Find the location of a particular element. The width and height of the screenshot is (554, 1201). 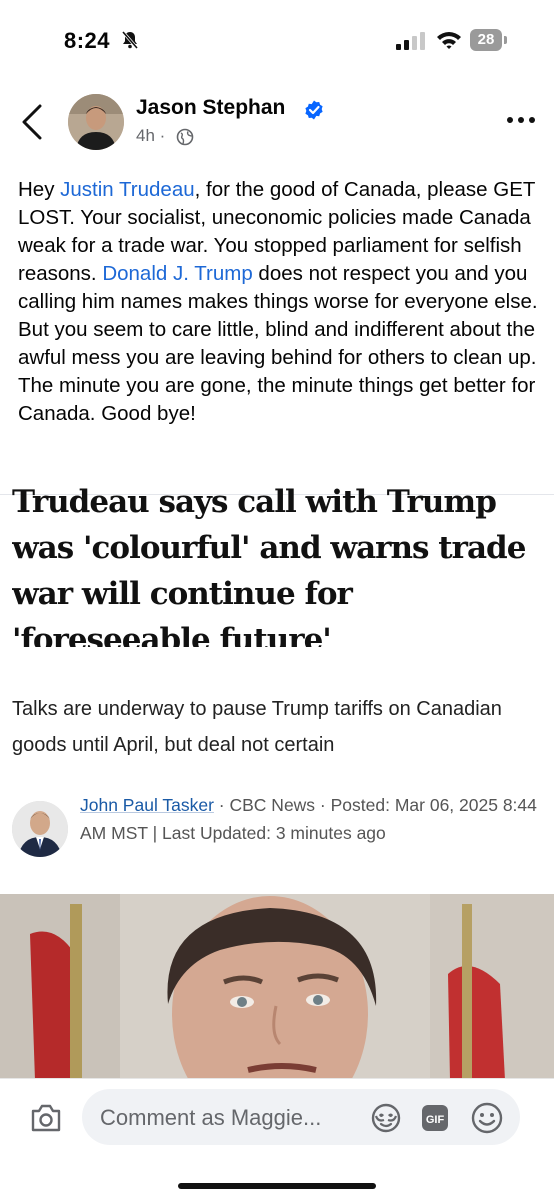

byline-author: John Paul Tasker is located at coordinates (147, 805).